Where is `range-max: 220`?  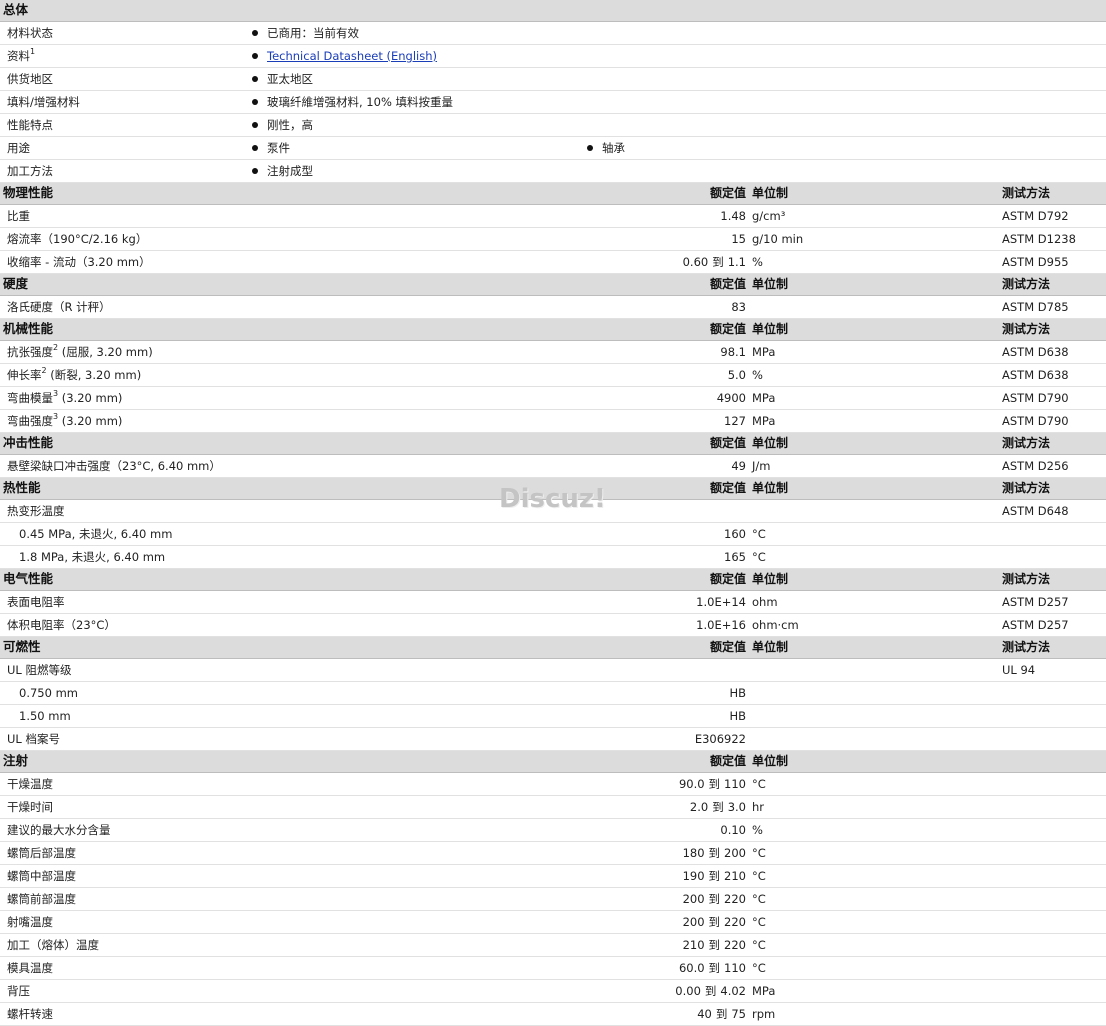
range-max: 220 is located at coordinates (735, 945).